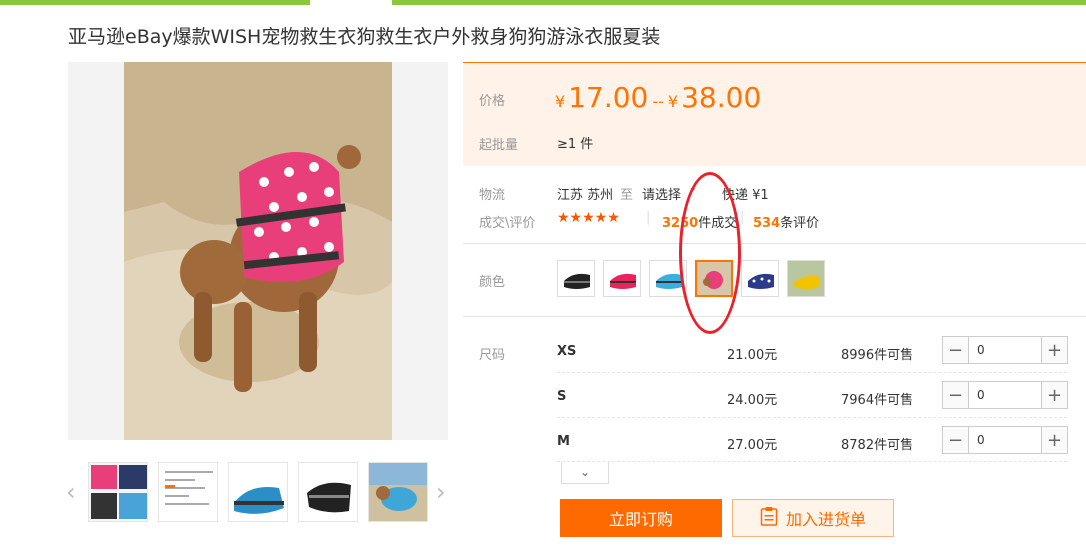  I want to click on price-max: 38.00, so click(721, 97).